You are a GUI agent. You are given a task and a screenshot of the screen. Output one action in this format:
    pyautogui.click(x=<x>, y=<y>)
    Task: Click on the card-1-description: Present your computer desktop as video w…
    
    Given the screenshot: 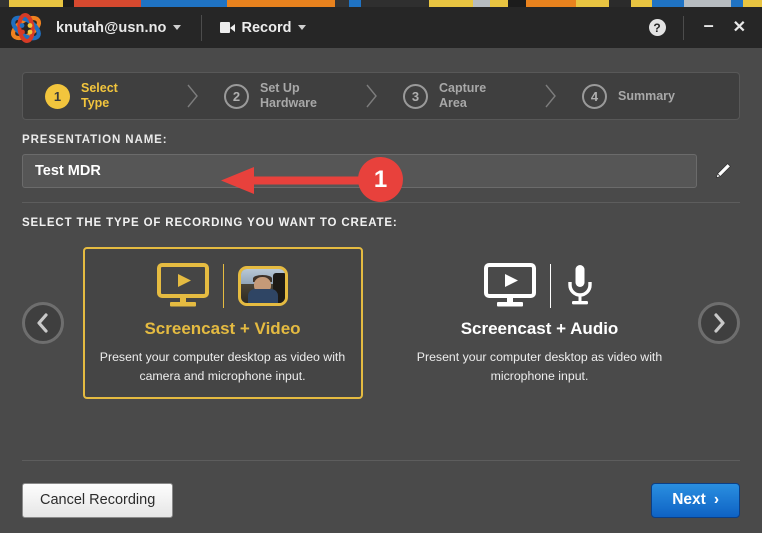 What is the action you would take?
    pyautogui.click(x=222, y=366)
    